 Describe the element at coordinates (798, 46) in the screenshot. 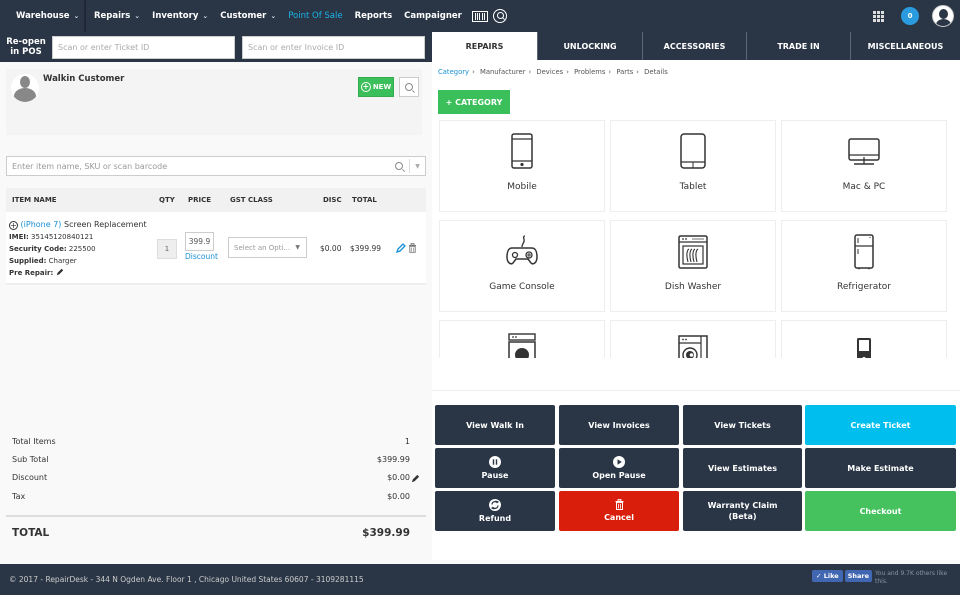

I see `tab-trade-in: TRADE IN` at that location.